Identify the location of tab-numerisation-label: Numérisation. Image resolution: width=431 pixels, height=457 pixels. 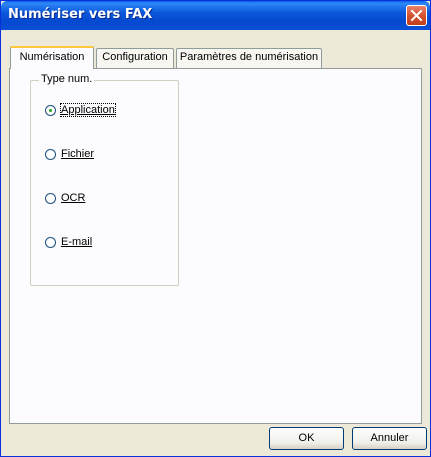
(52, 57).